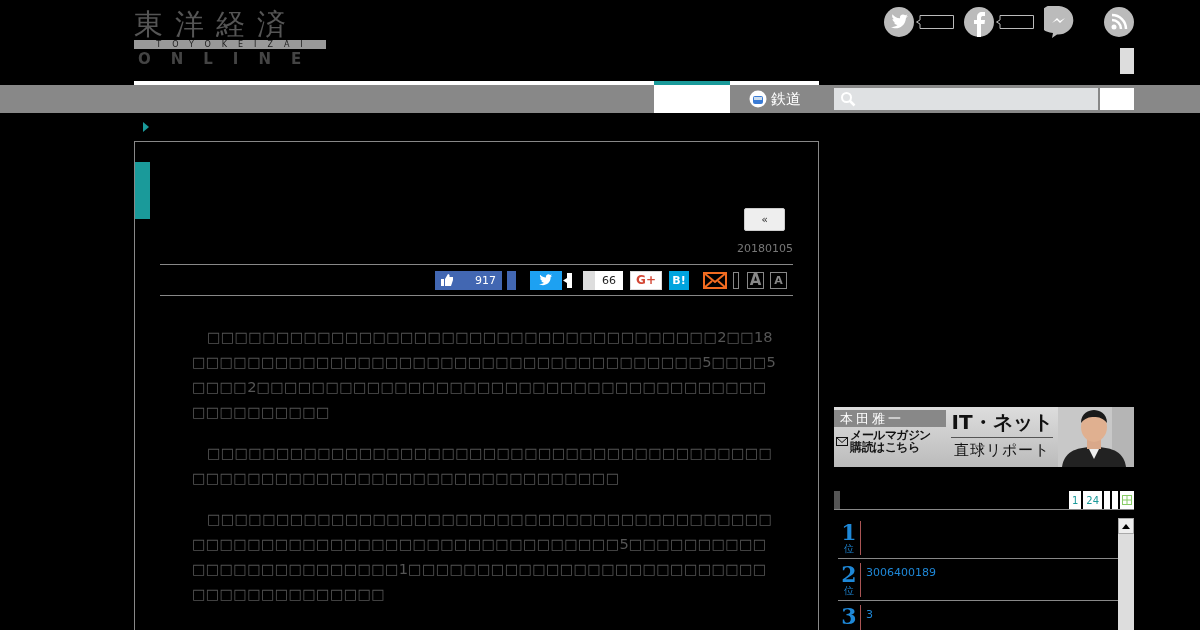 The width and height of the screenshot is (1200, 630). Describe the element at coordinates (849, 532) in the screenshot. I see `rank-number: 1` at that location.